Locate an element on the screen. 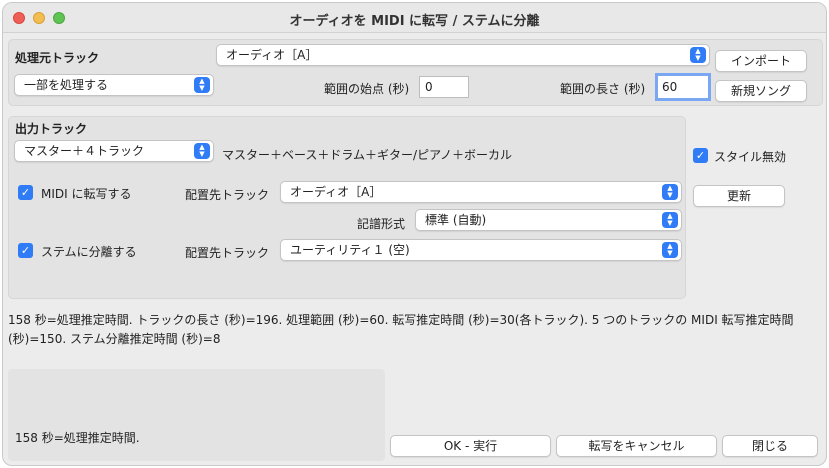 The height and width of the screenshot is (468, 829). range-start-label: 範囲の始点 (秒) is located at coordinates (367, 89).